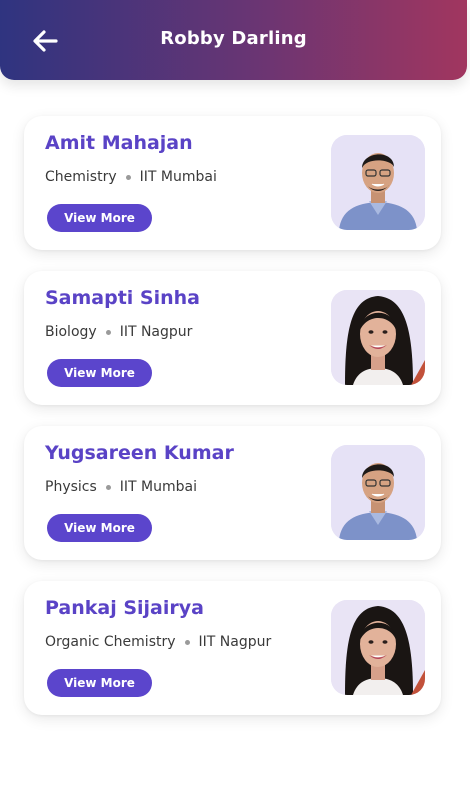  What do you see at coordinates (123, 298) in the screenshot?
I see `teacher-name: Samapti Sinha` at bounding box center [123, 298].